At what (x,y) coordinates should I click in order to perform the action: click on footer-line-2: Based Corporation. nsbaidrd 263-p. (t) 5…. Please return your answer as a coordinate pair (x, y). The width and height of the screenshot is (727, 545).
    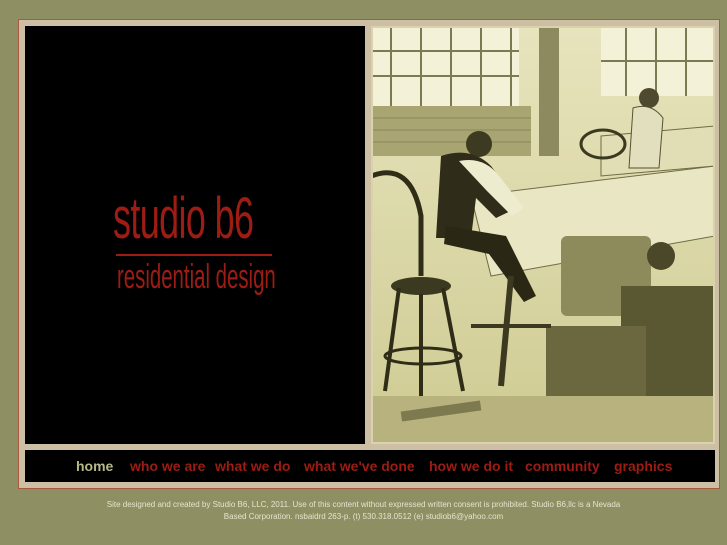
    Looking at the image, I should click on (363, 516).